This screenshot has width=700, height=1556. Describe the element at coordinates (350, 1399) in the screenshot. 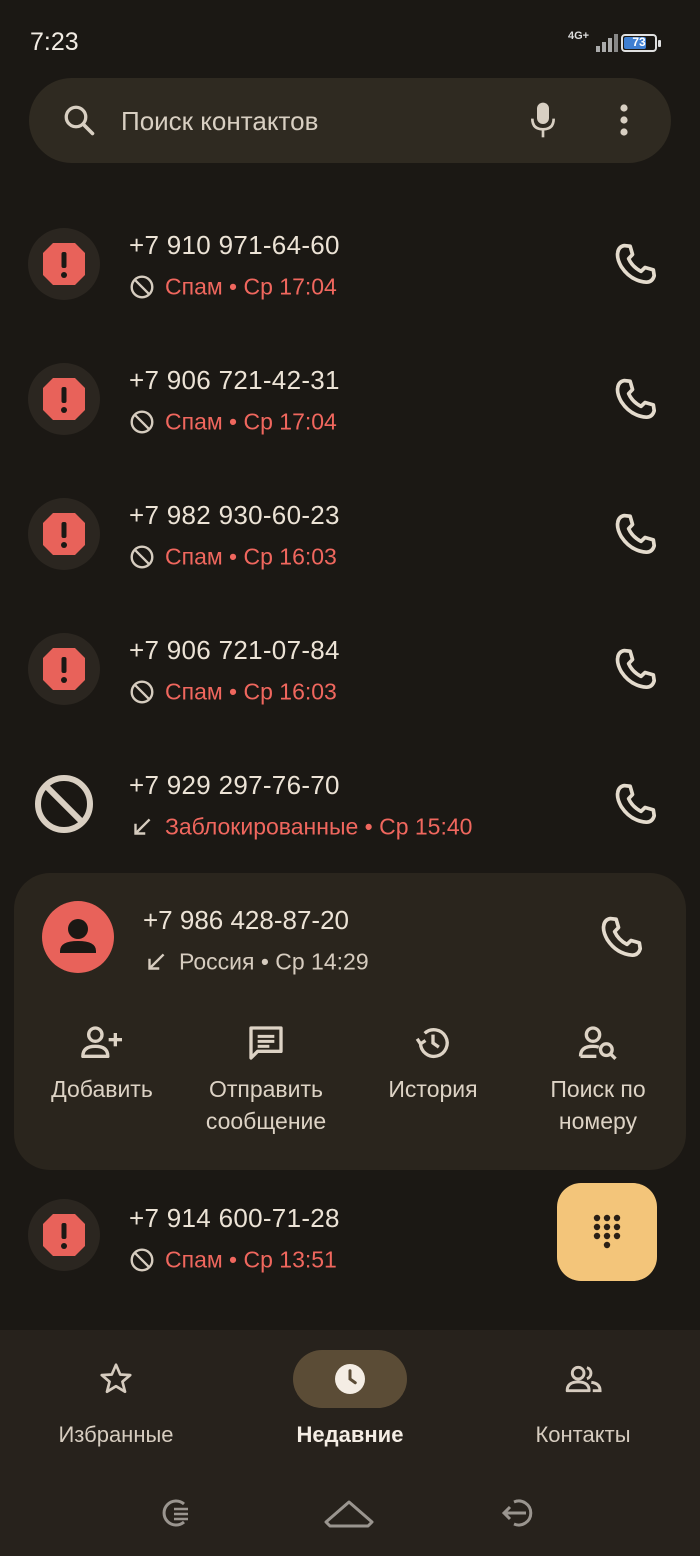

I see `nav-recents: Недавние` at that location.